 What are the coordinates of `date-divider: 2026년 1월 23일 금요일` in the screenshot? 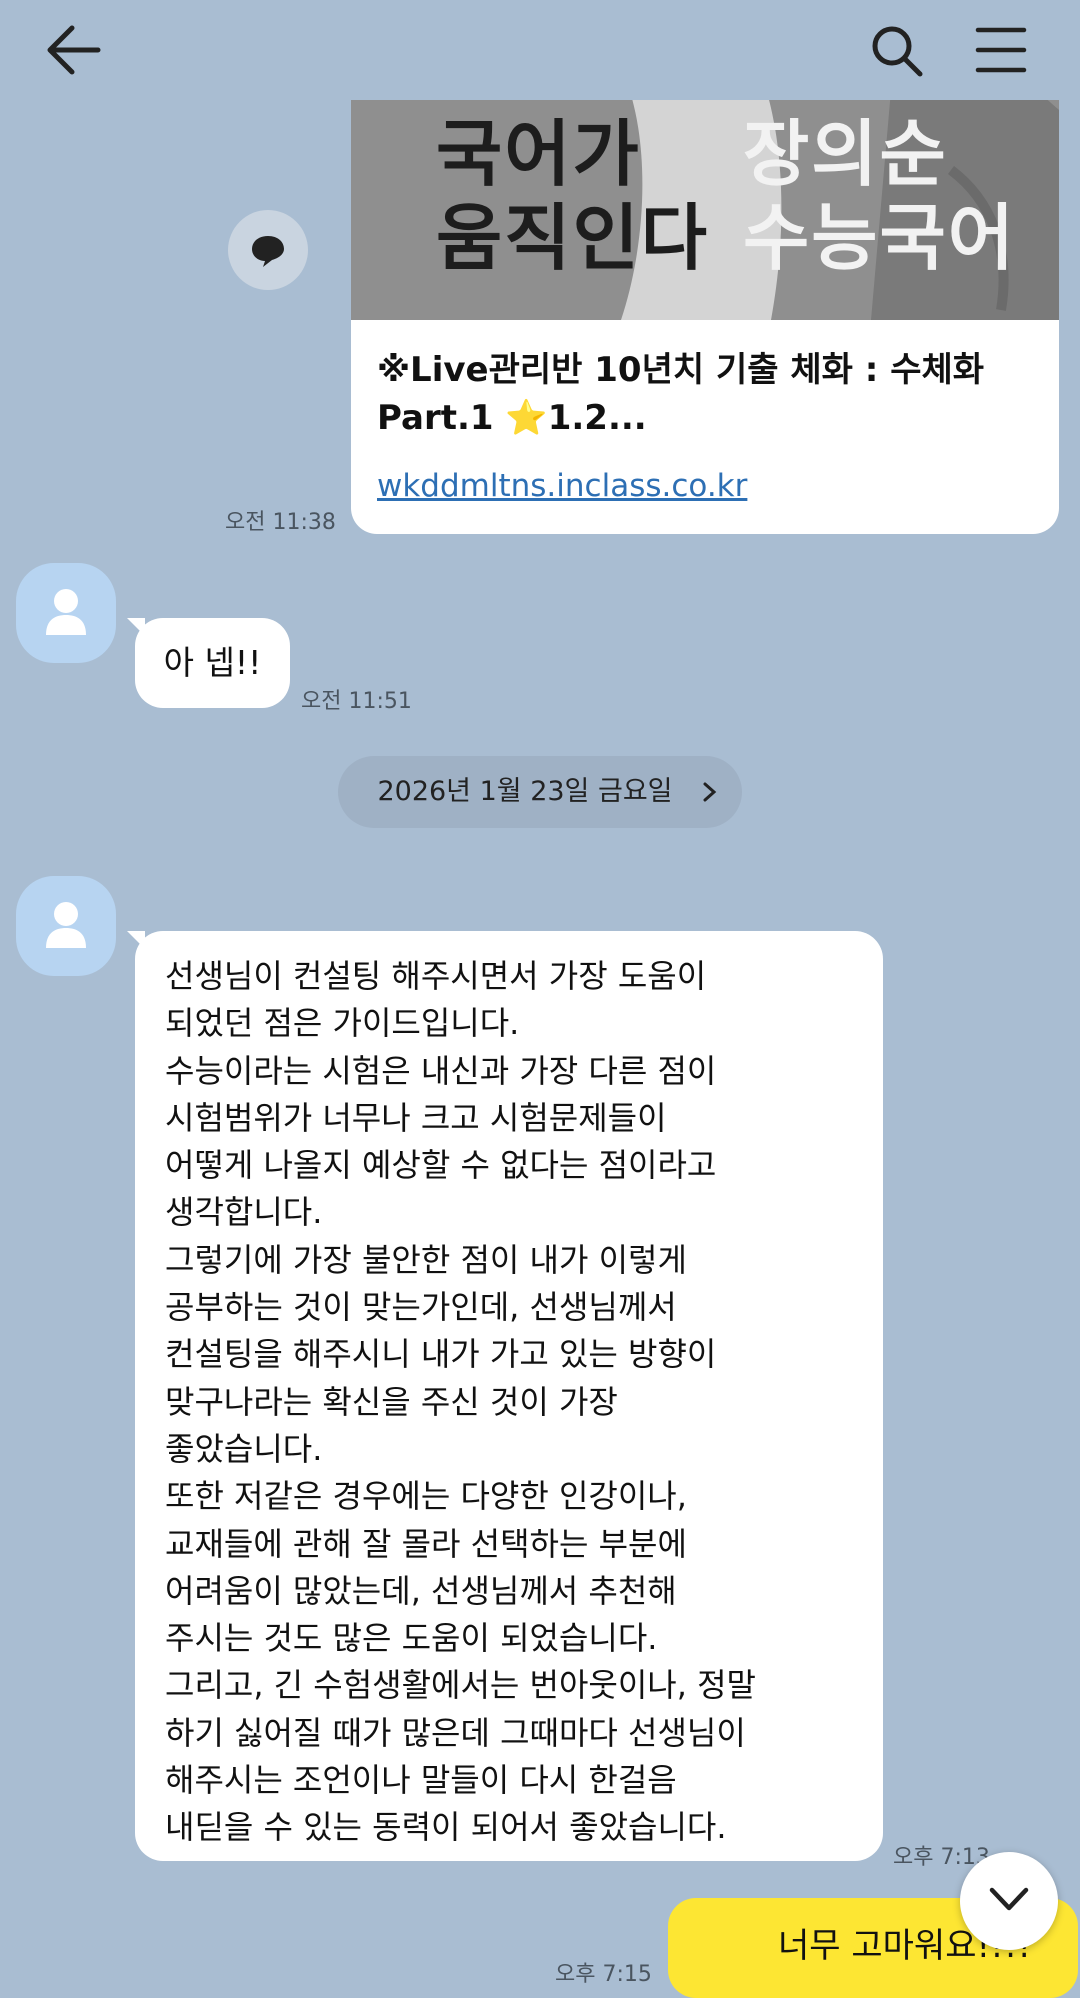 It's located at (540, 792).